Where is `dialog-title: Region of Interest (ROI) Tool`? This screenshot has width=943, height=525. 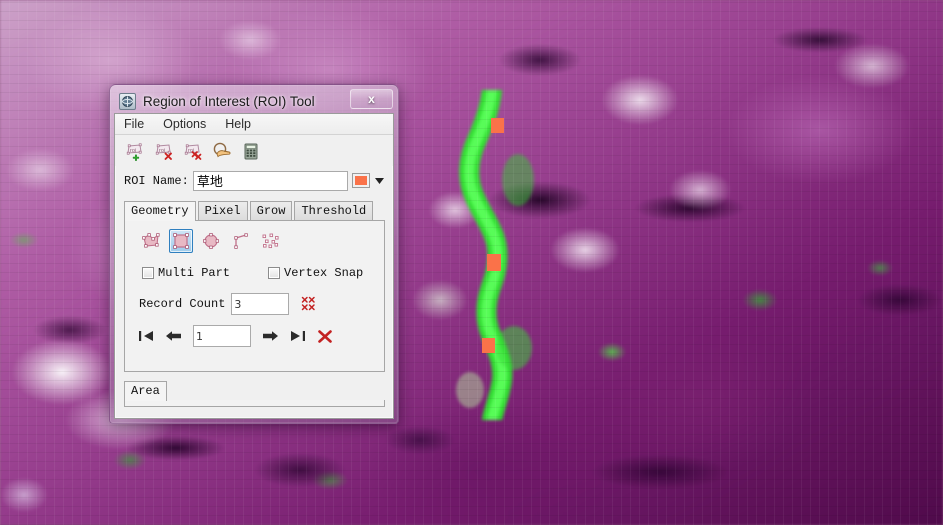
dialog-title: Region of Interest (ROI) Tool is located at coordinates (229, 101).